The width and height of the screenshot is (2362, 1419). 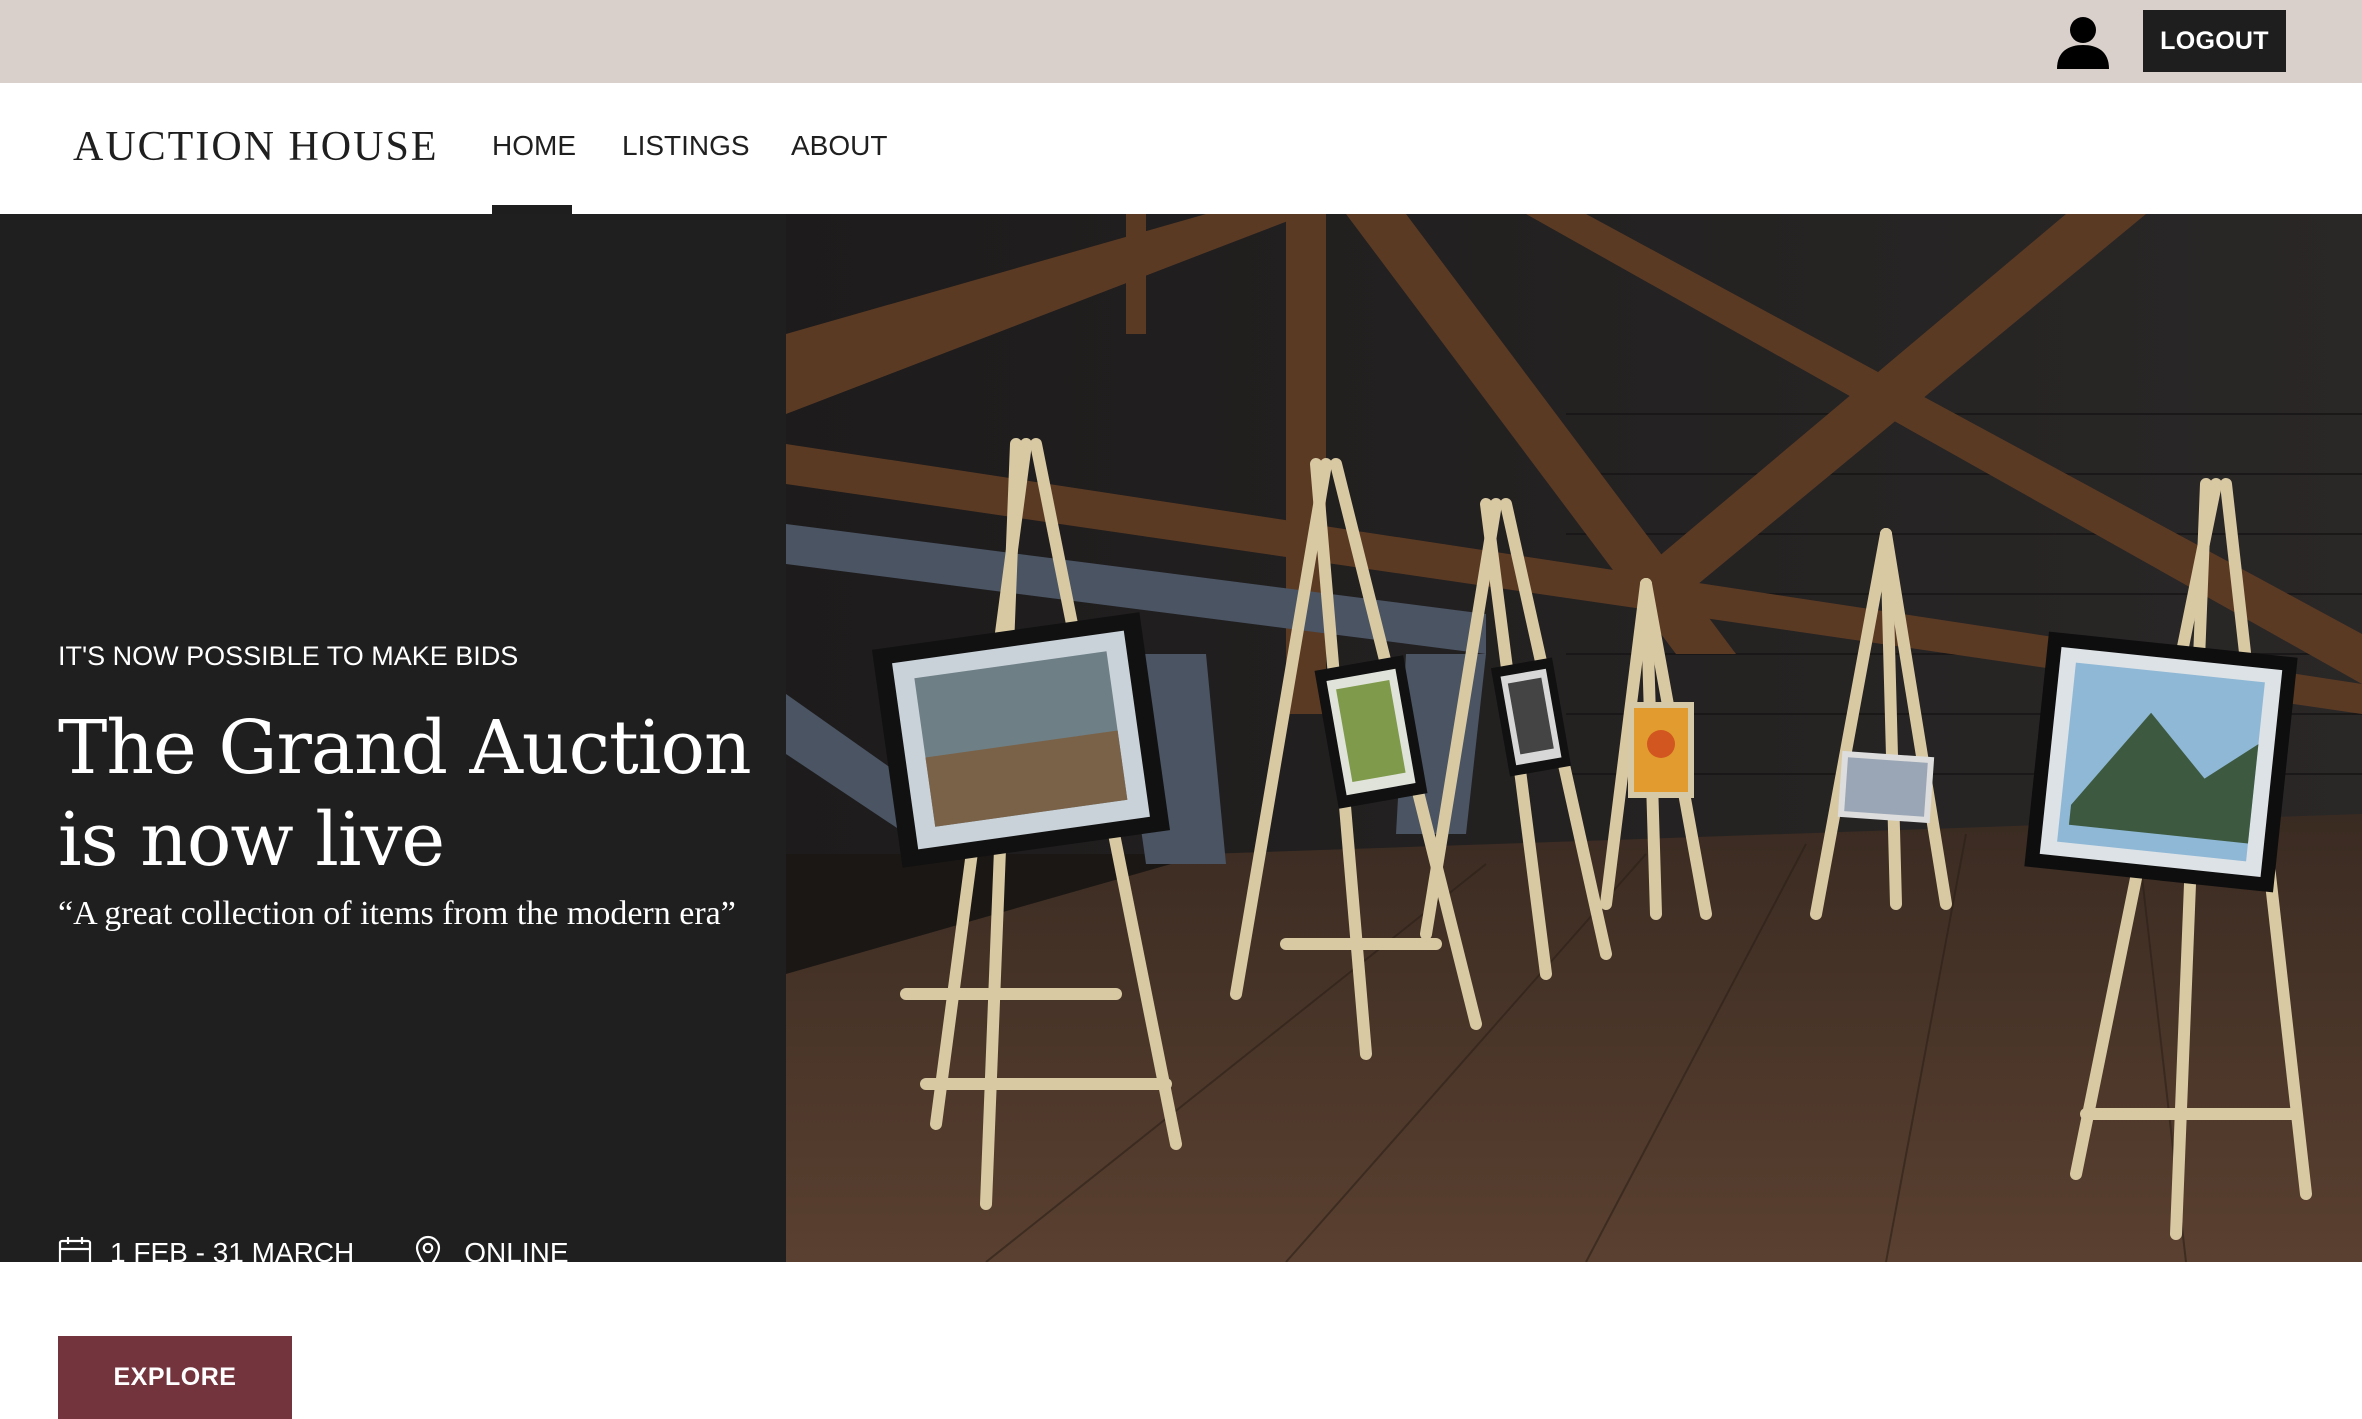 What do you see at coordinates (232, 1252) in the screenshot?
I see `event-dates: 1 FEB - 31 MARCH` at bounding box center [232, 1252].